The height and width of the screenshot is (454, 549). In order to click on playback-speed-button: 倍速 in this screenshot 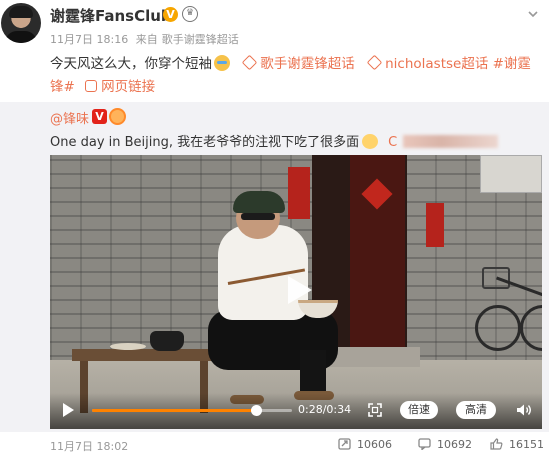, I will do `click(419, 410)`.